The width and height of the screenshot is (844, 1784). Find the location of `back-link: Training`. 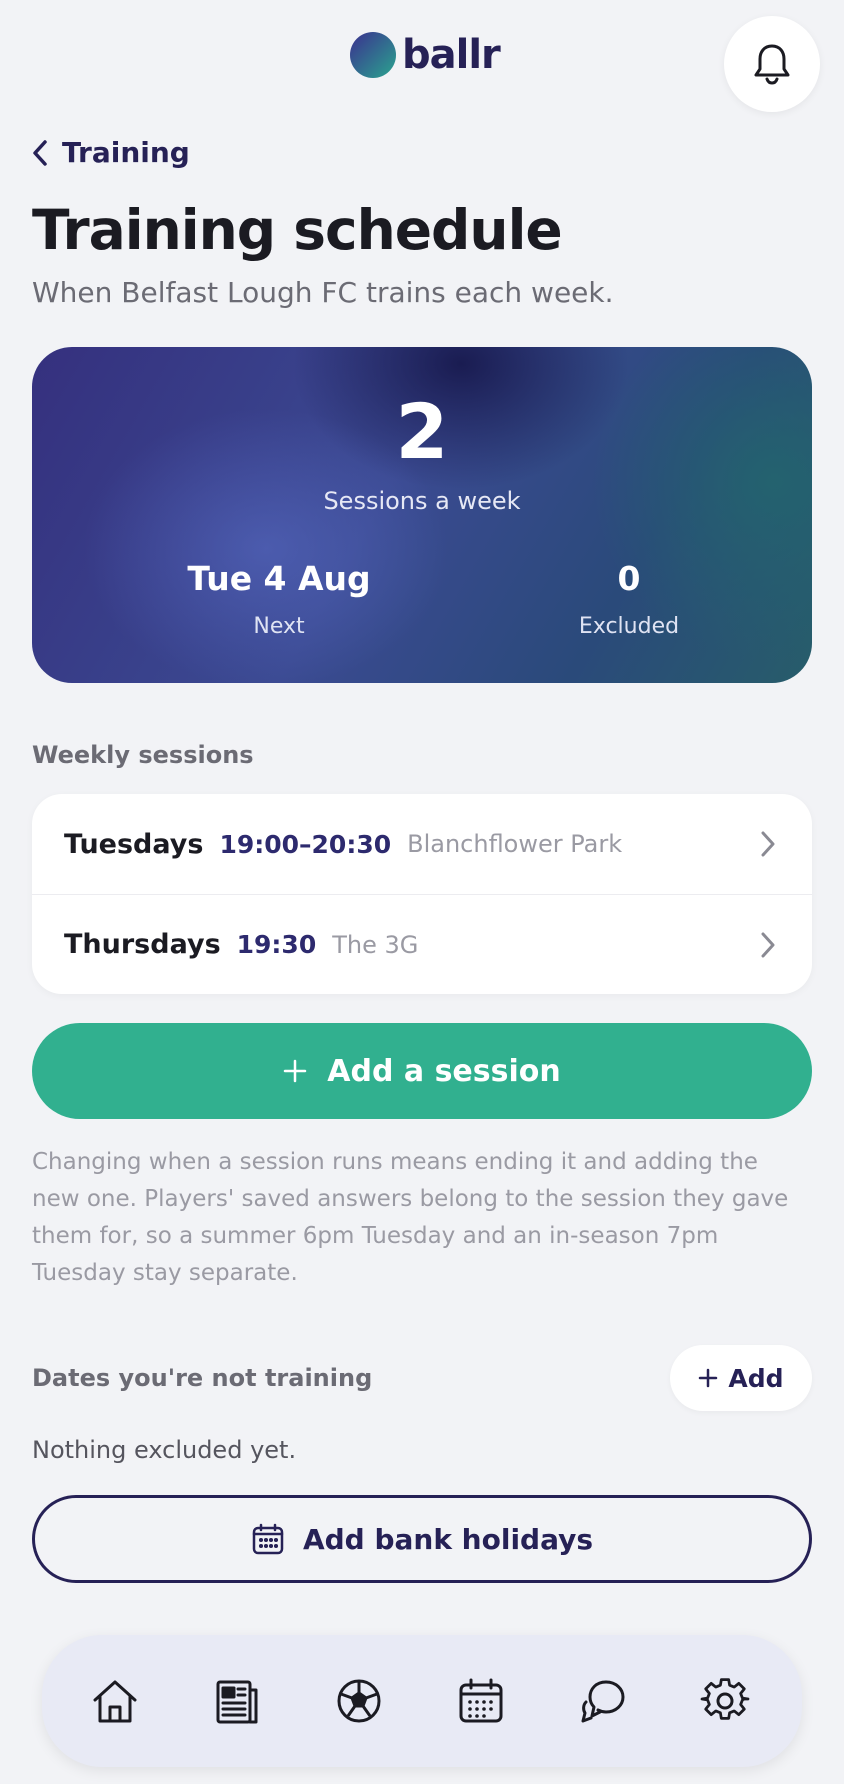

back-link: Training is located at coordinates (111, 152).